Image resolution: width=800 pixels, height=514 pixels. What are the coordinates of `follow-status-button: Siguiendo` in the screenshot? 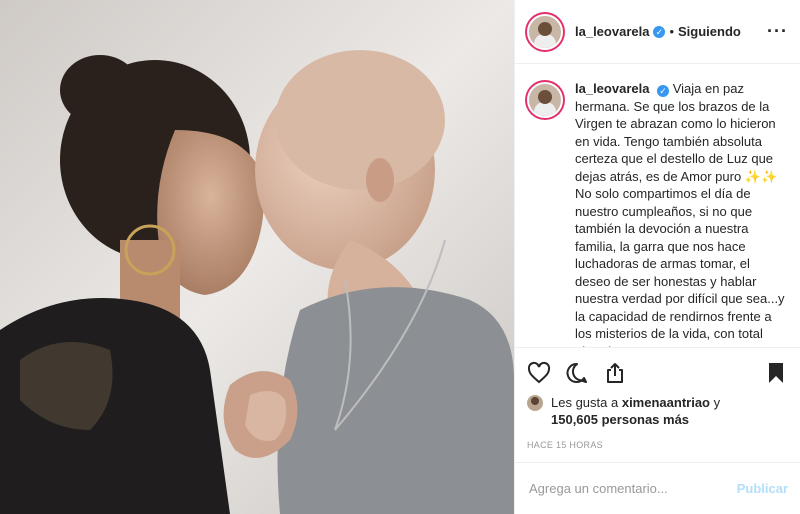 It's located at (709, 31).